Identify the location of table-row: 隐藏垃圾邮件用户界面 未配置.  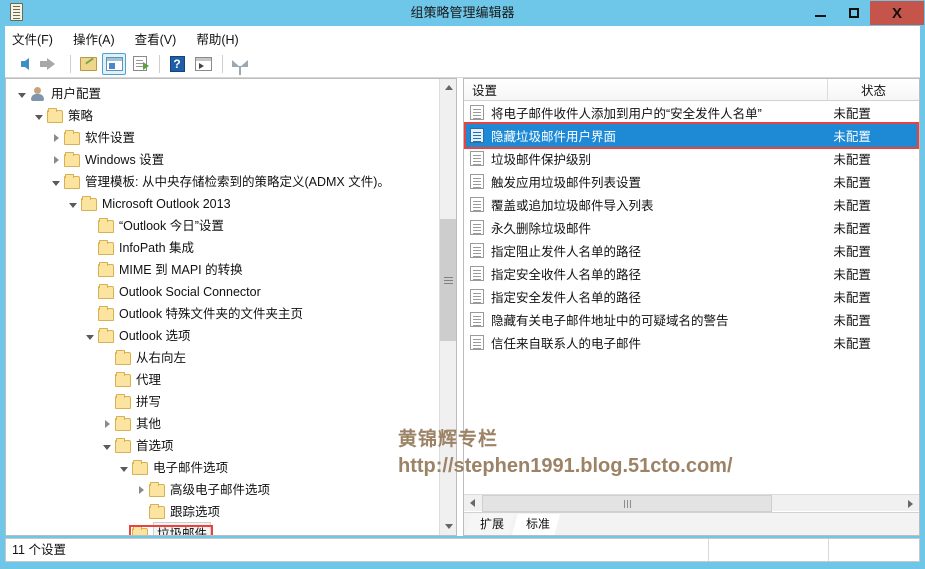
(691, 135).